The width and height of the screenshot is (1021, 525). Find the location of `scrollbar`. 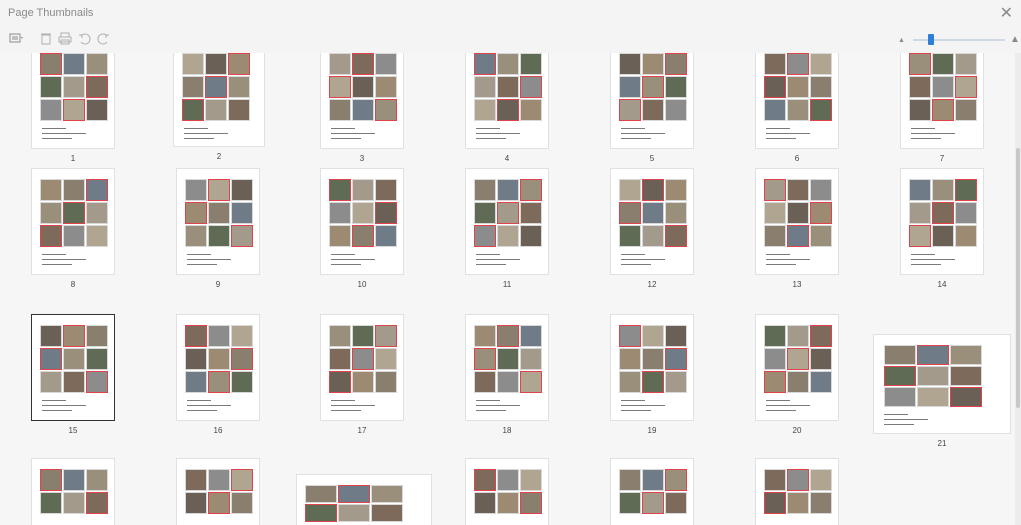

scrollbar is located at coordinates (1018, 289).